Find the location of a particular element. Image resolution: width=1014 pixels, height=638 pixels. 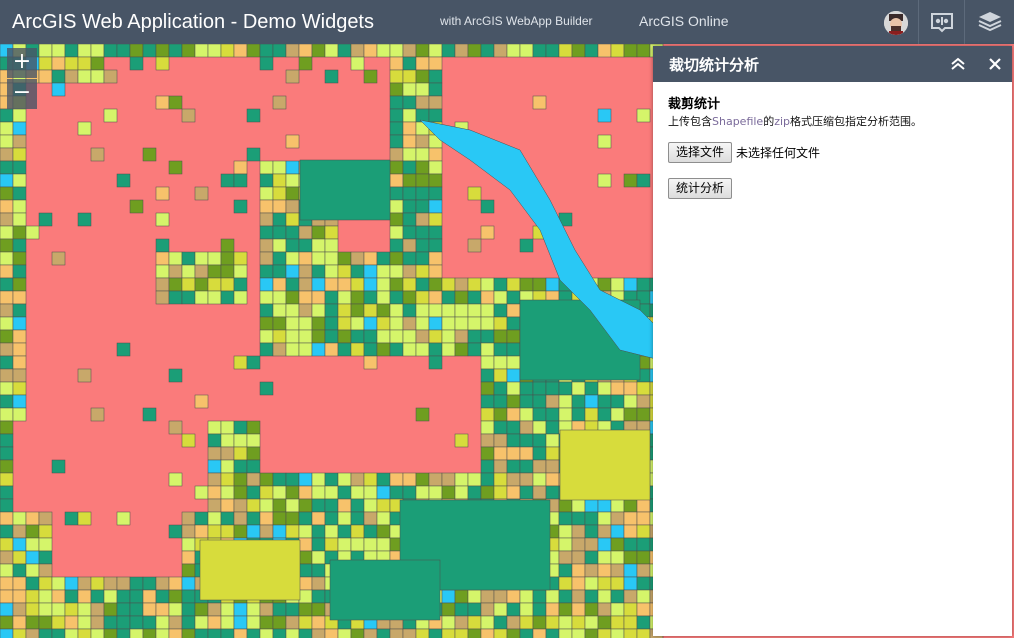

layers-button is located at coordinates (989, 22).